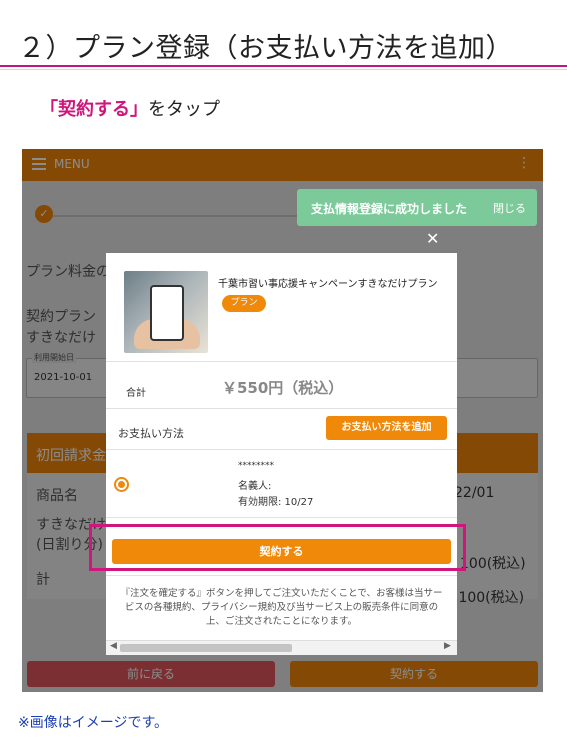 Image resolution: width=567 pixels, height=747 pixels. Describe the element at coordinates (121, 484) in the screenshot. I see `card-radio-button` at that location.